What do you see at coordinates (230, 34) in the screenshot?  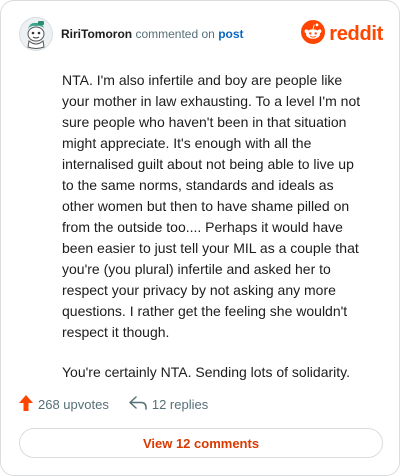 I see `post-link: post` at bounding box center [230, 34].